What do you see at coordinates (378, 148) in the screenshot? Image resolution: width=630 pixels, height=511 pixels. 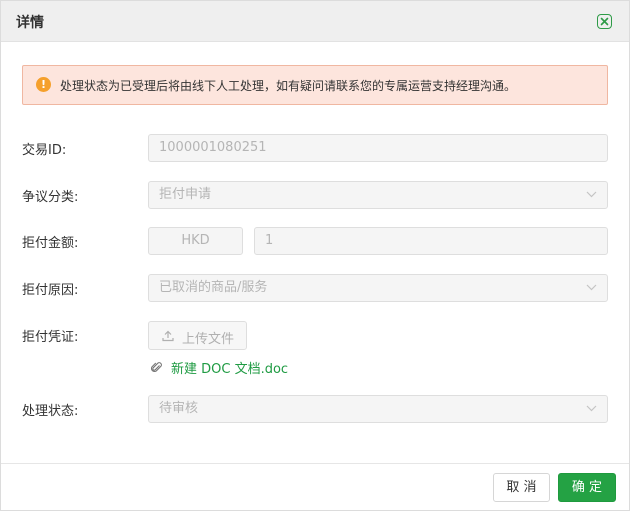 I see `transaction-id-field: 1000001080251` at bounding box center [378, 148].